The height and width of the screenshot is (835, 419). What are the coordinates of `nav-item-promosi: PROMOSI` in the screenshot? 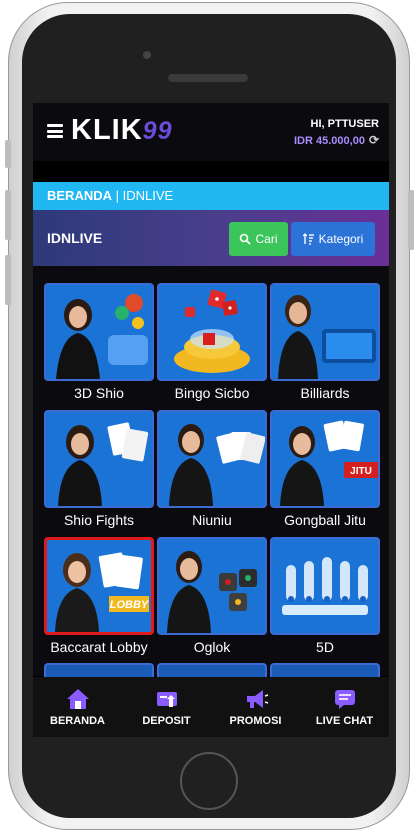 It's located at (255, 707).